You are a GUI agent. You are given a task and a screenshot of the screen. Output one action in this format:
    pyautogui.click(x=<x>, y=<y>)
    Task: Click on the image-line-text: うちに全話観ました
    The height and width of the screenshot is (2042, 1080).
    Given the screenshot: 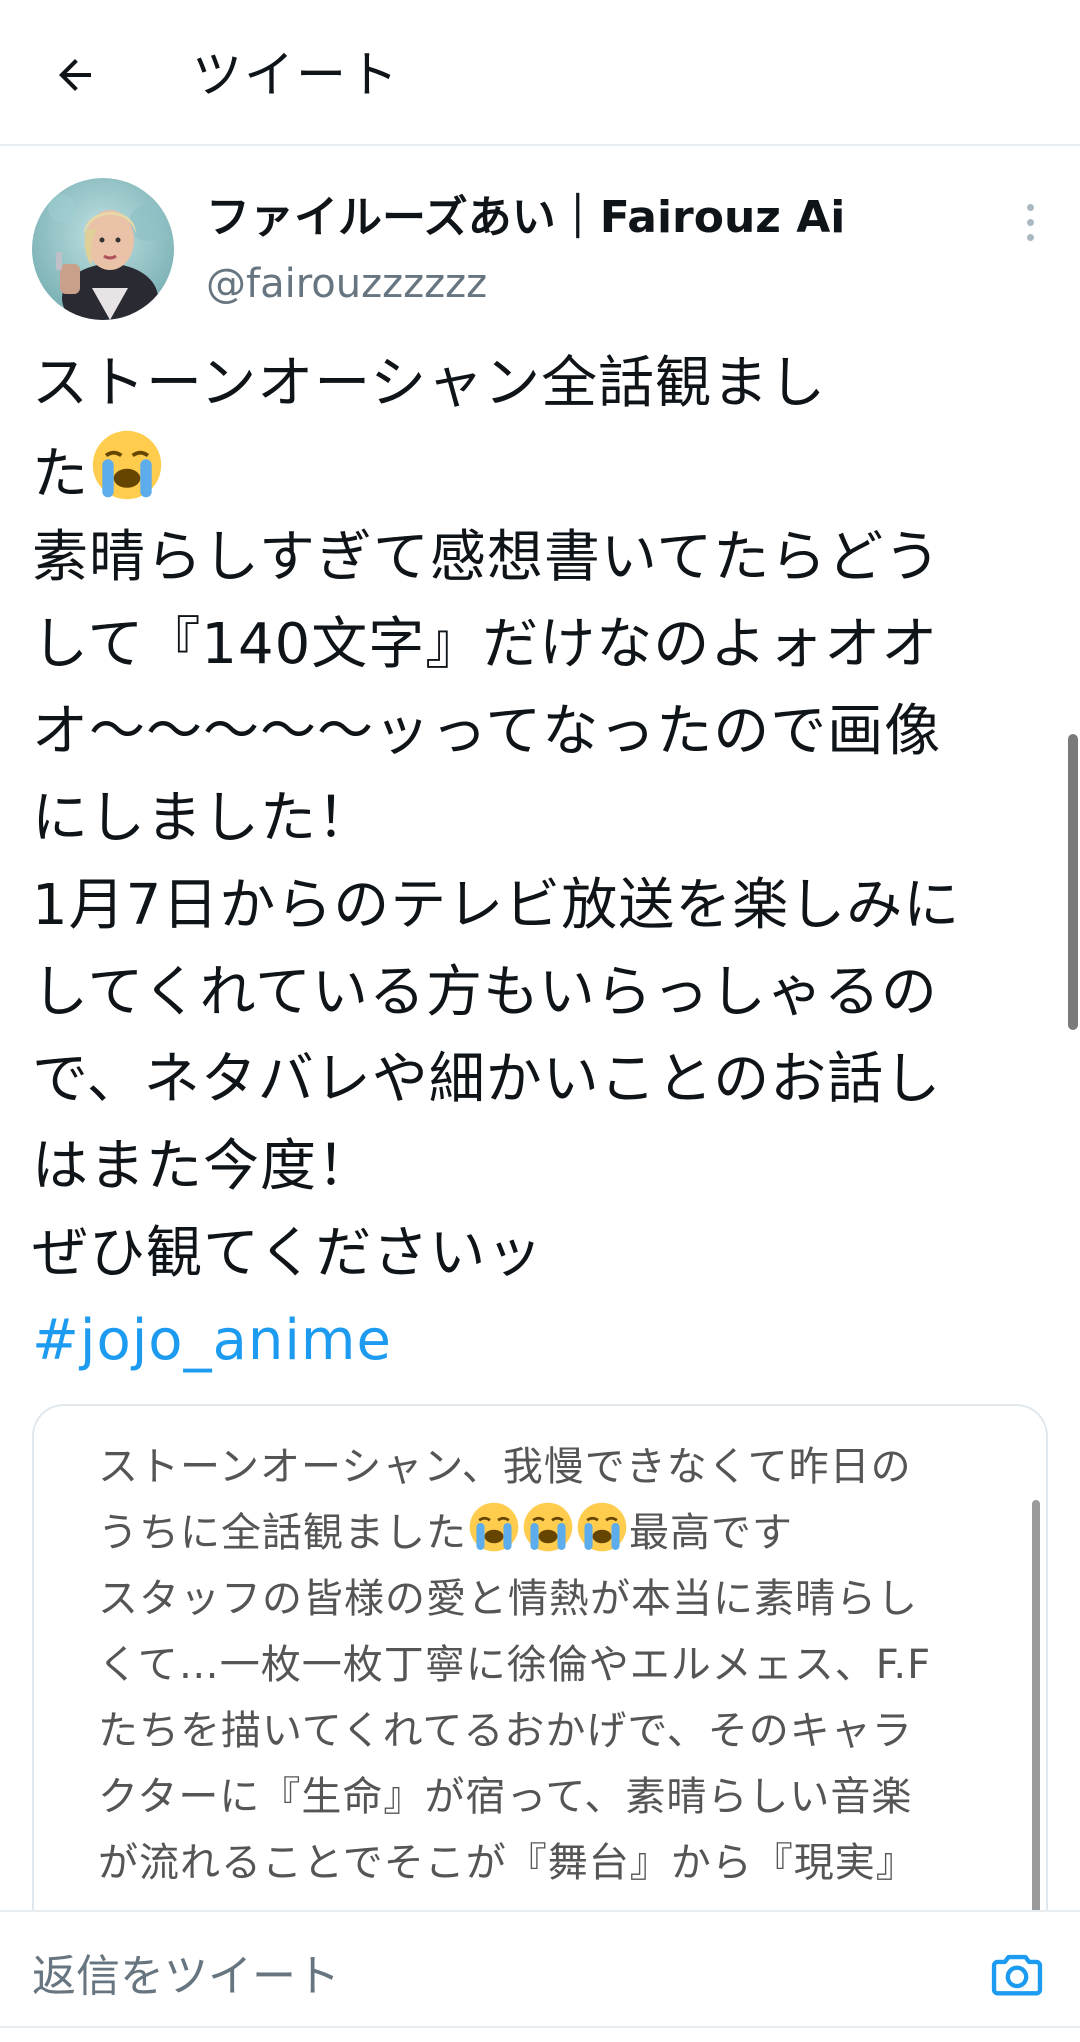 What is the action you would take?
    pyautogui.click(x=282, y=1533)
    